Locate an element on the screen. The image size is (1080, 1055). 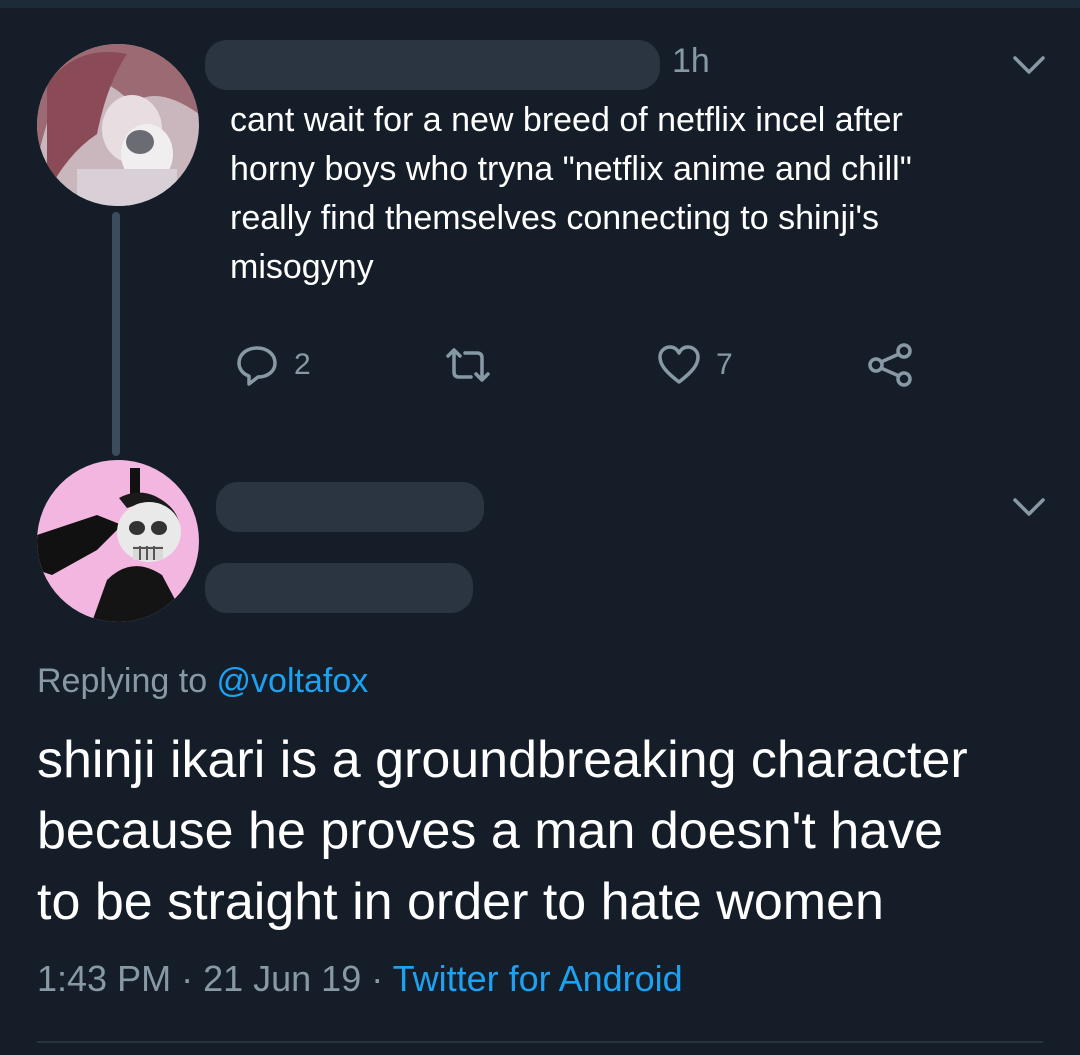
top-divider is located at coordinates (540, 4).